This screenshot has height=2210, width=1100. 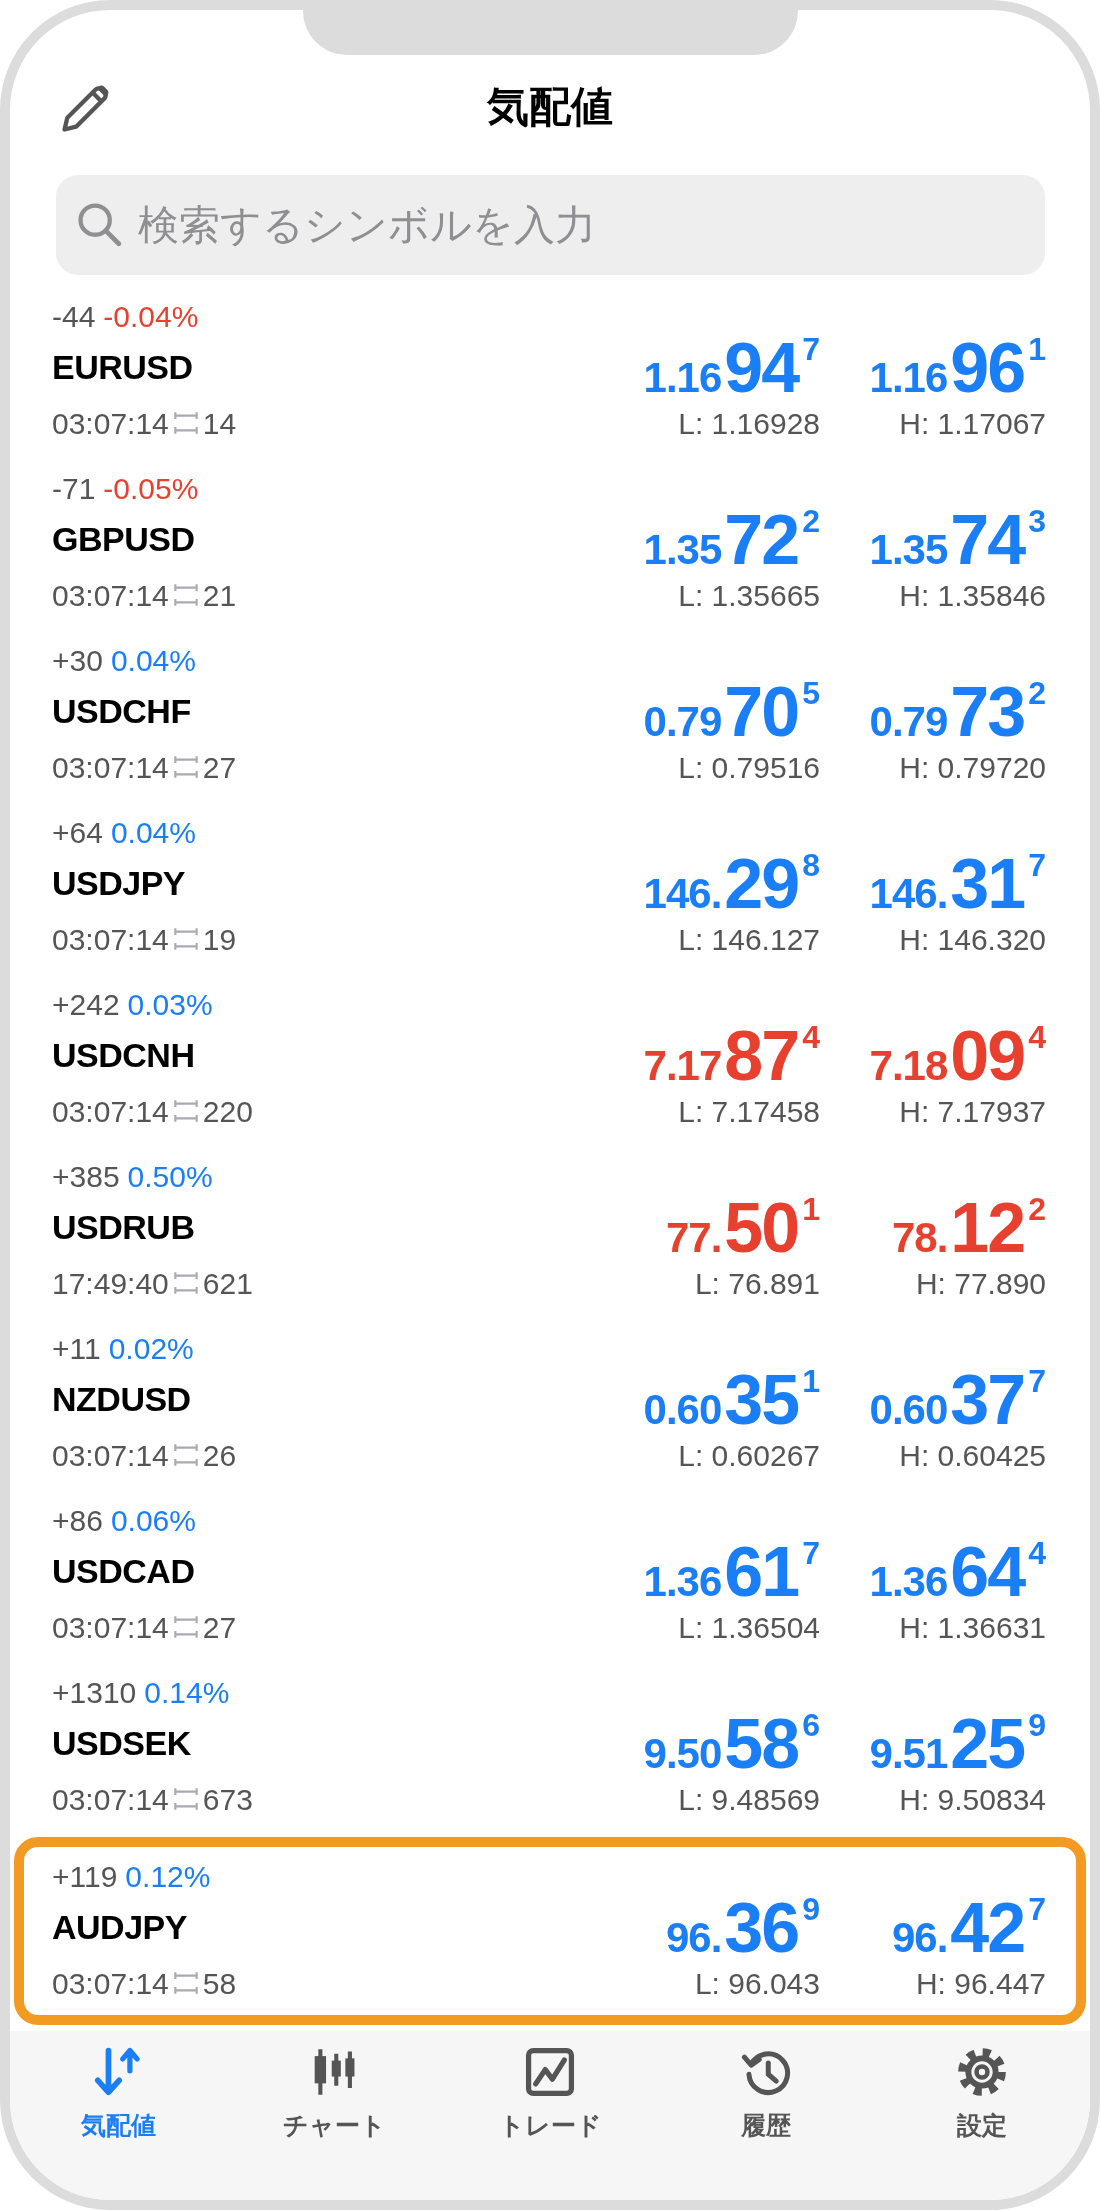 What do you see at coordinates (980, 1983) in the screenshot?
I see `high-price: H: 96.447` at bounding box center [980, 1983].